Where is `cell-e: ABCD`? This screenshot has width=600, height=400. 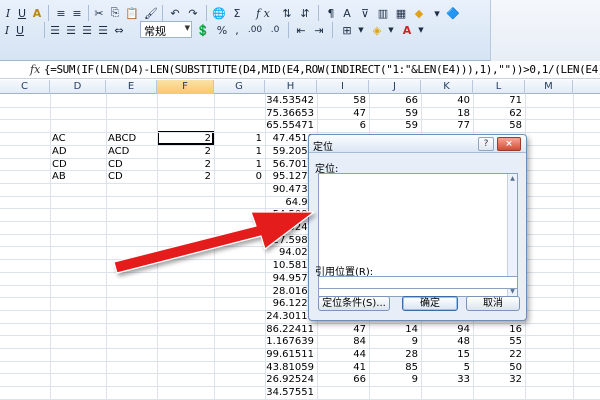 cell-e: ABCD is located at coordinates (130, 139).